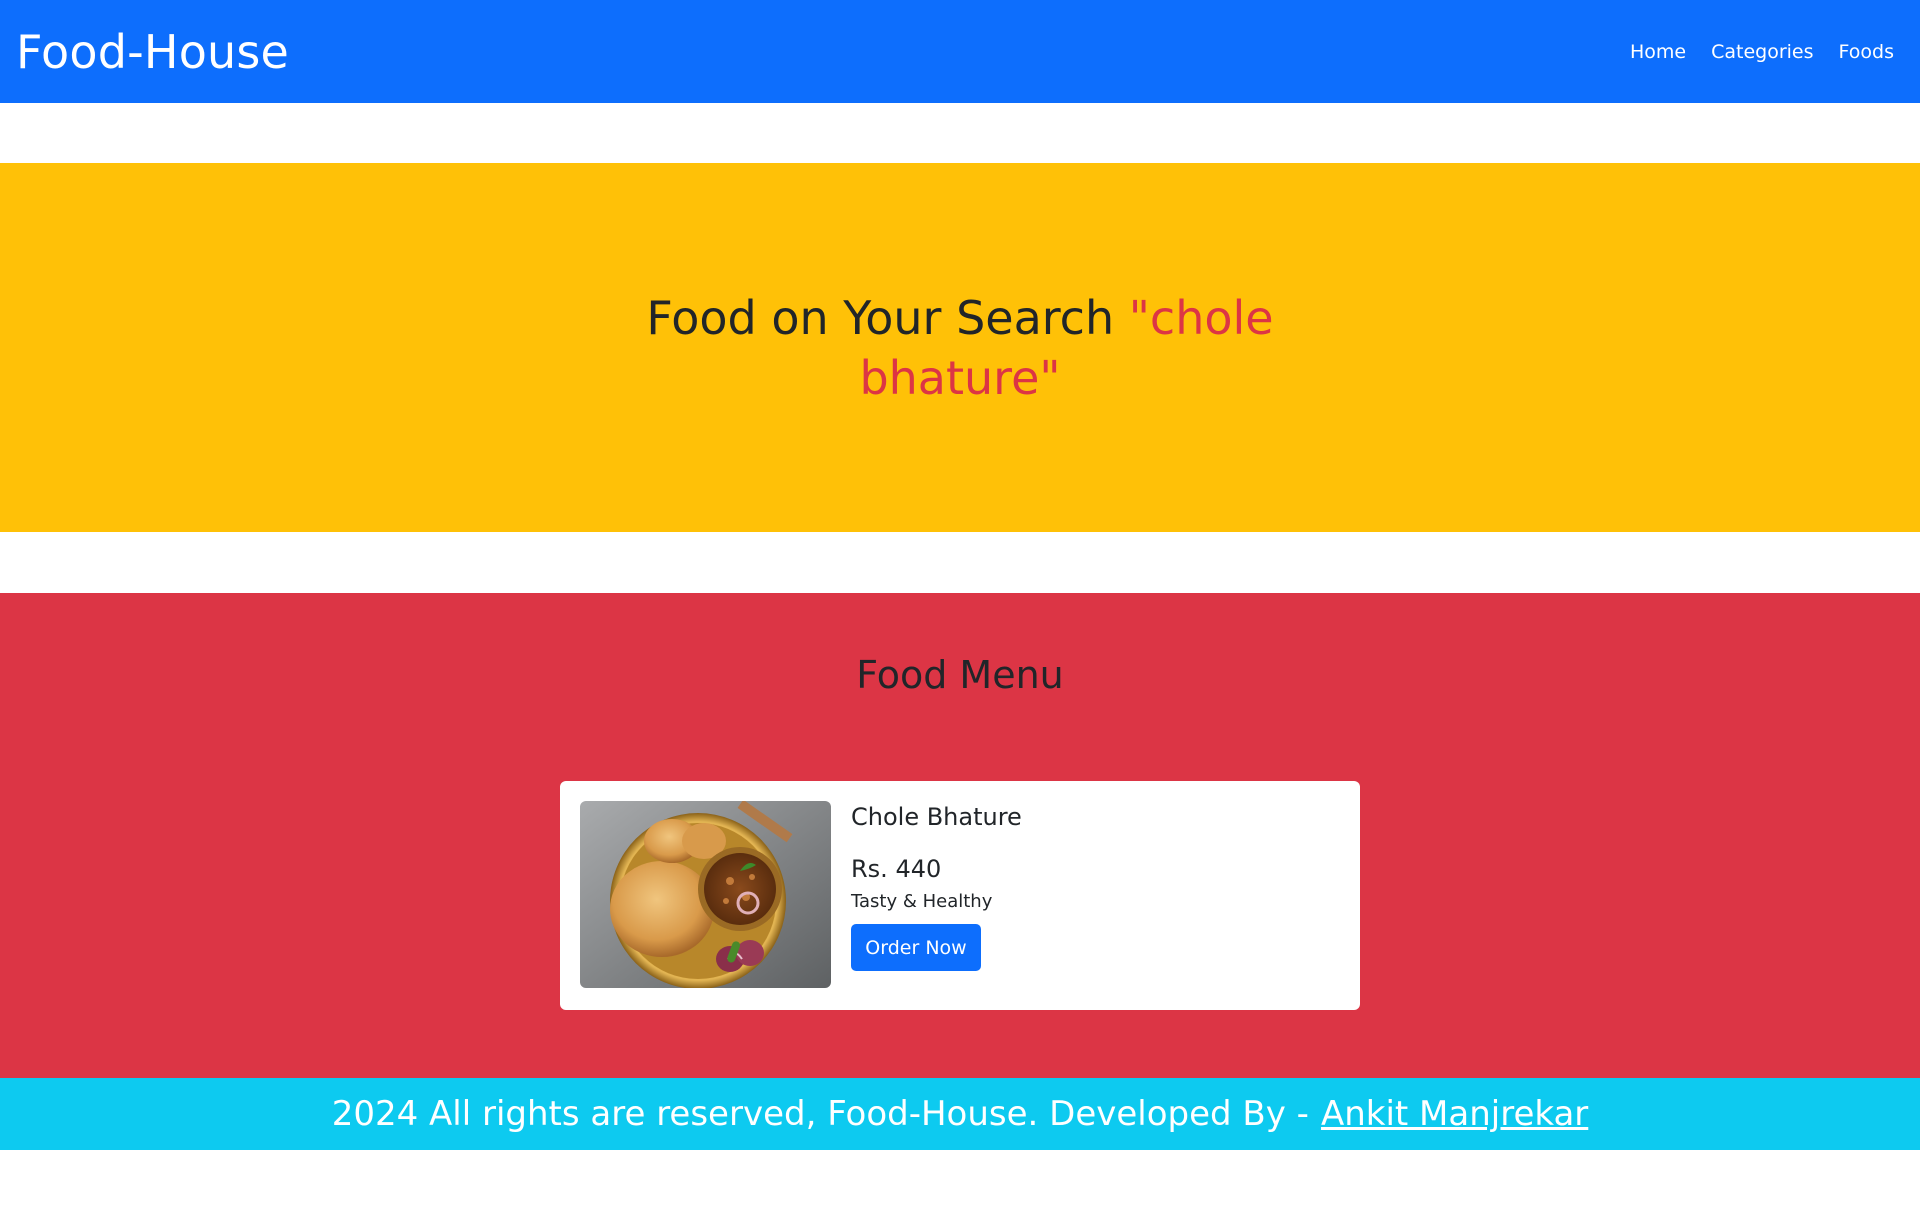 This screenshot has width=1920, height=1210. What do you see at coordinates (1658, 52) in the screenshot?
I see `nav-link-home: Home` at bounding box center [1658, 52].